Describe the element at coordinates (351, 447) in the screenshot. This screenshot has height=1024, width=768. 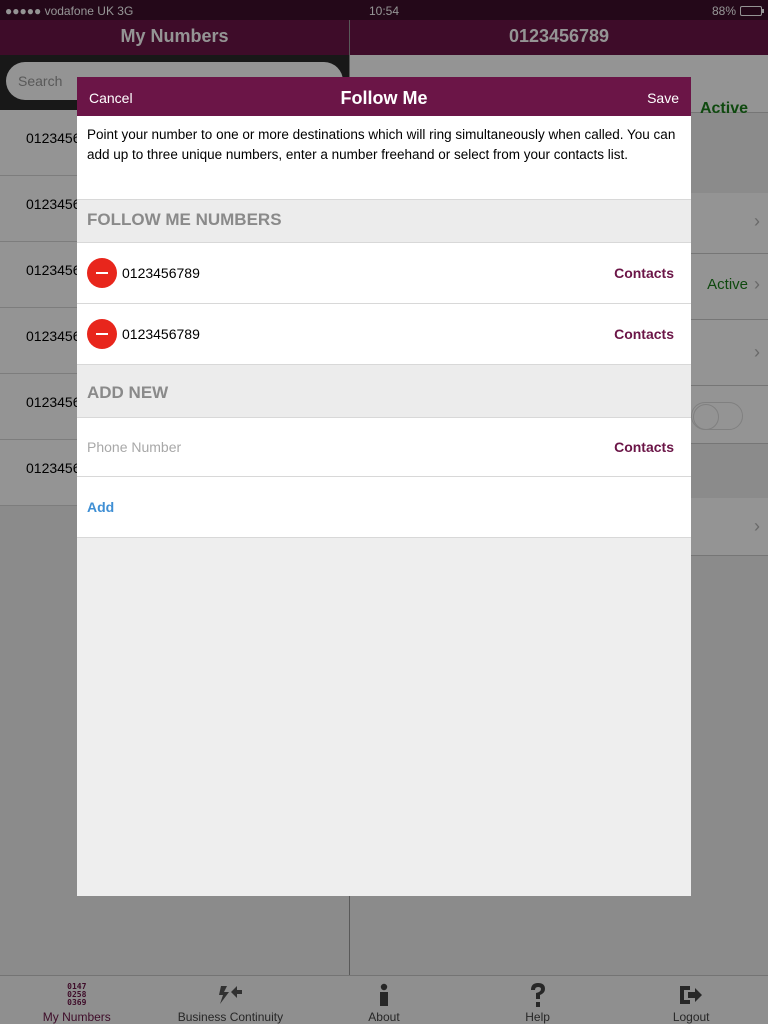
I see `phone-number-input` at that location.